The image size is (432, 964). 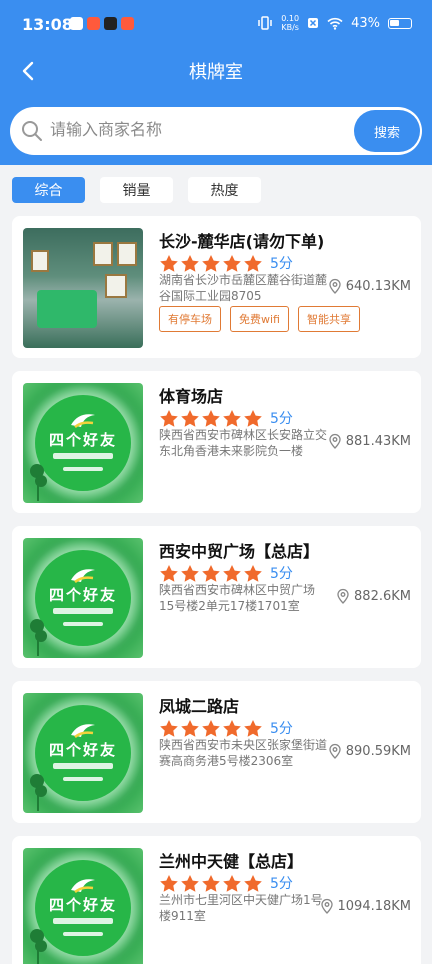 What do you see at coordinates (313, 23) in the screenshot?
I see `no-sim-icon` at bounding box center [313, 23].